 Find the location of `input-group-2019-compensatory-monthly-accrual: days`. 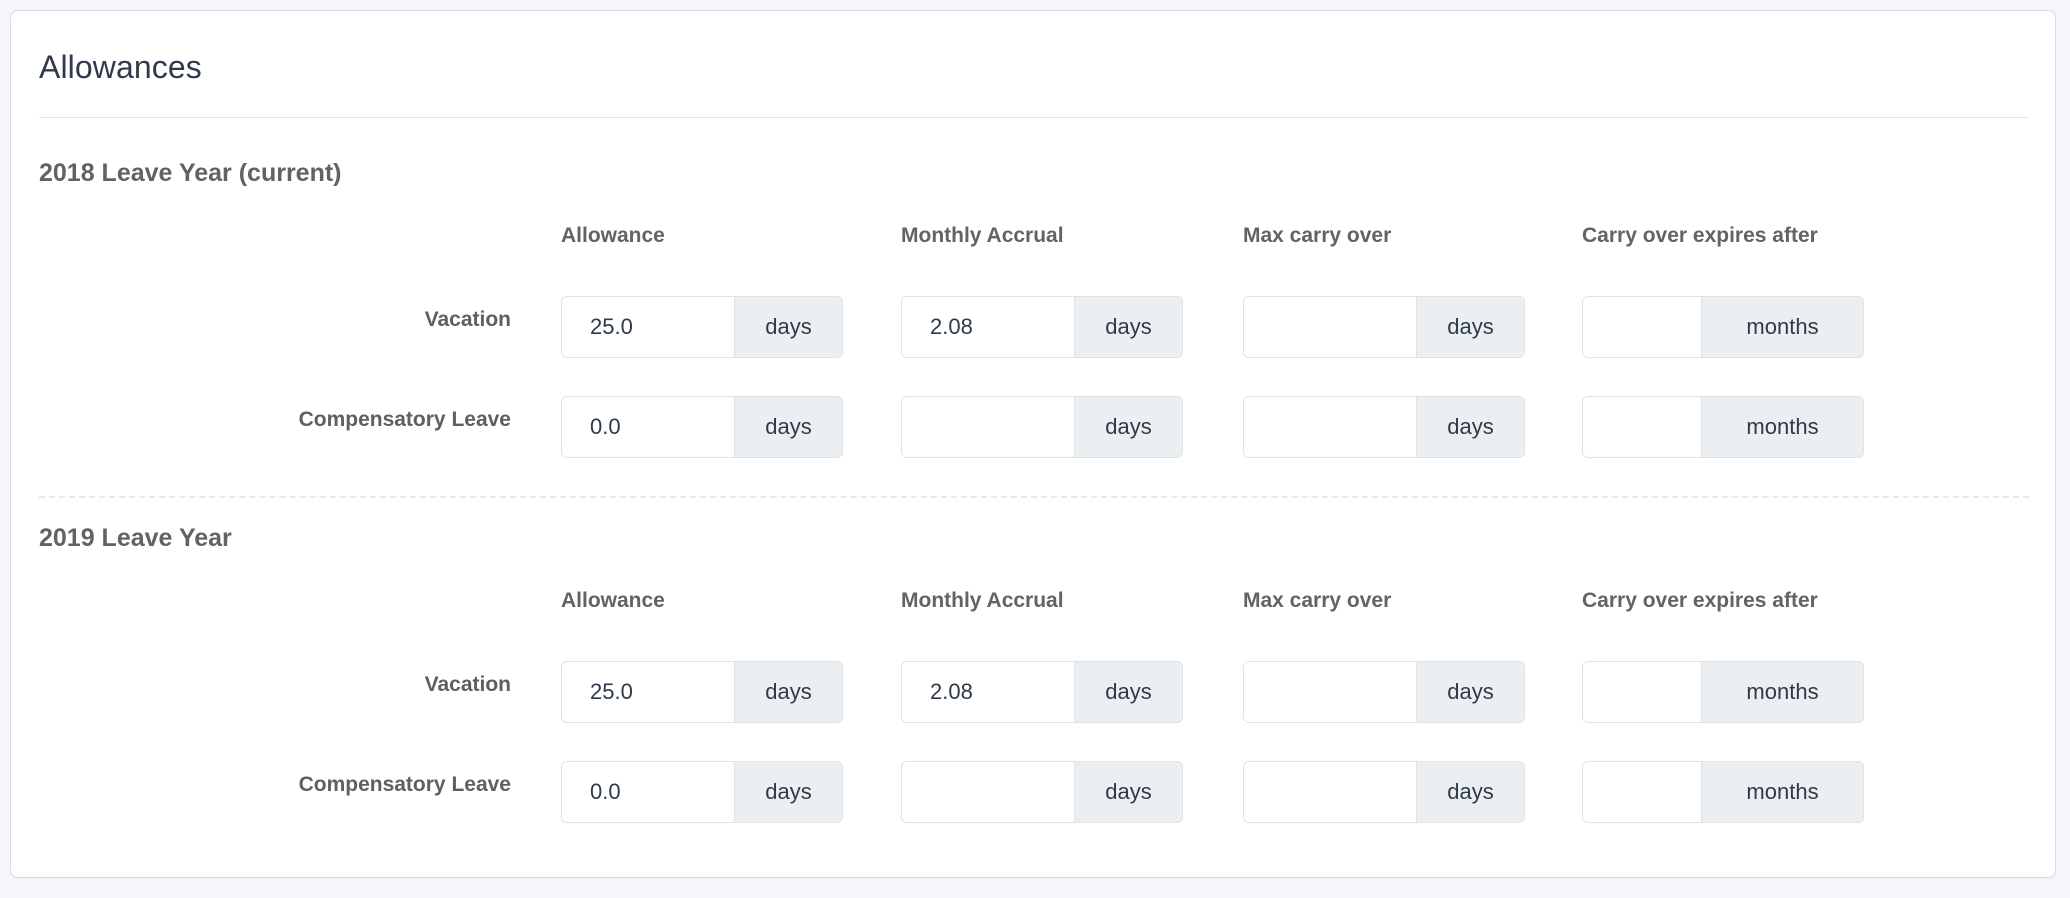

input-group-2019-compensatory-monthly-accrual: days is located at coordinates (1042, 792).